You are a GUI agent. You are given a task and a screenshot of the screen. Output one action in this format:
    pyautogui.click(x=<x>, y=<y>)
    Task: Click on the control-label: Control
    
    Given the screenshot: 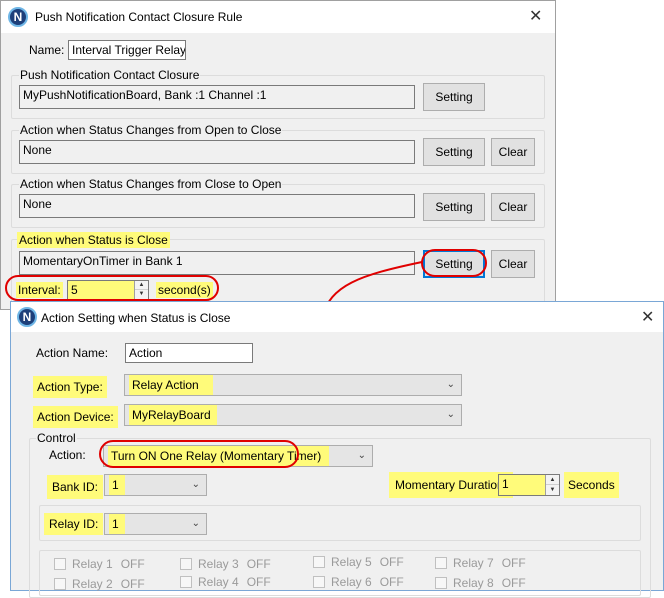 What is the action you would take?
    pyautogui.click(x=56, y=438)
    